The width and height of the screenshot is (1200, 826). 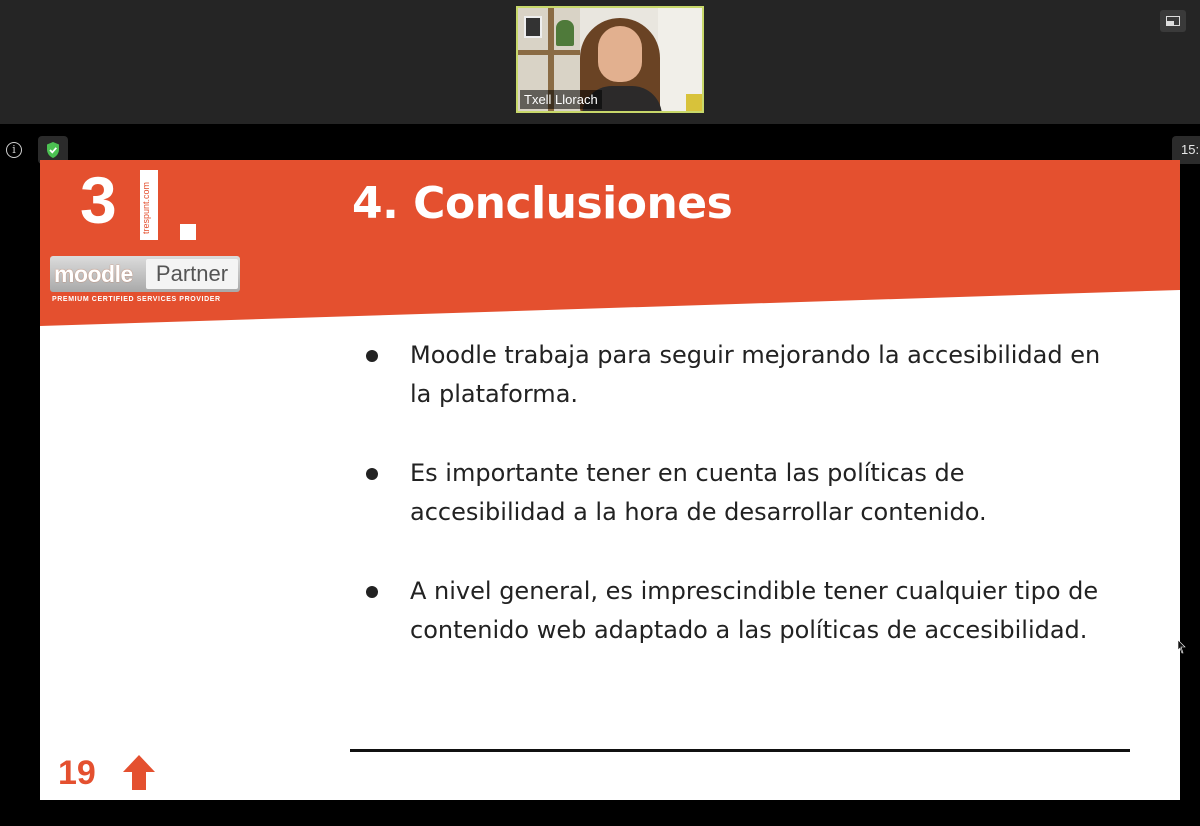 What do you see at coordinates (1182, 647) in the screenshot?
I see `mouse-cursor-icon` at bounding box center [1182, 647].